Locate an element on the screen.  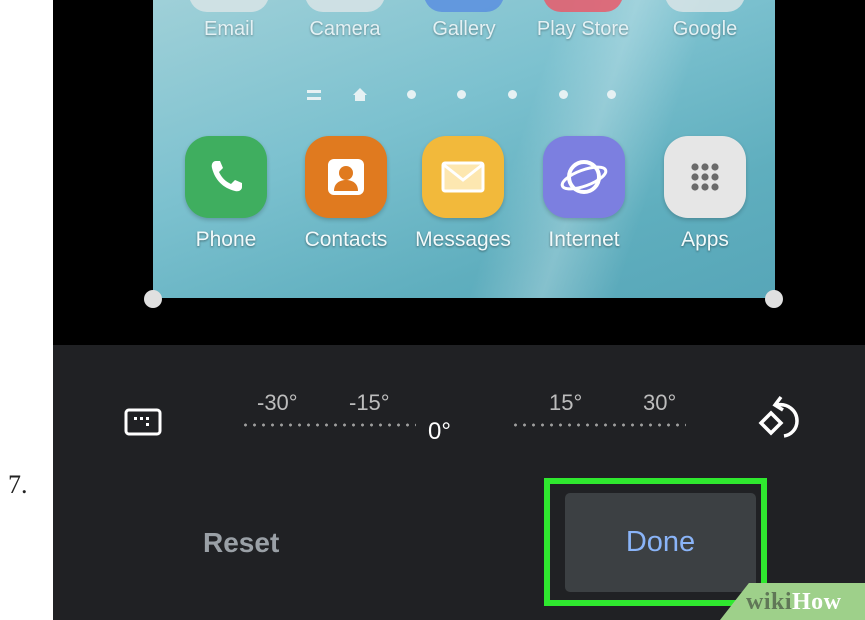
app-label-google: Google is located at coordinates (705, 29).